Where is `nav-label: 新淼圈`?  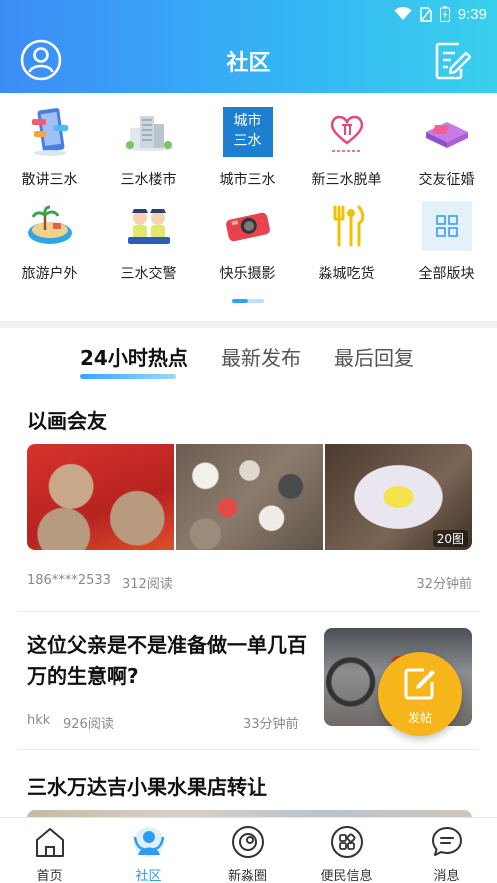
nav-label: 新淼圈 is located at coordinates (247, 876).